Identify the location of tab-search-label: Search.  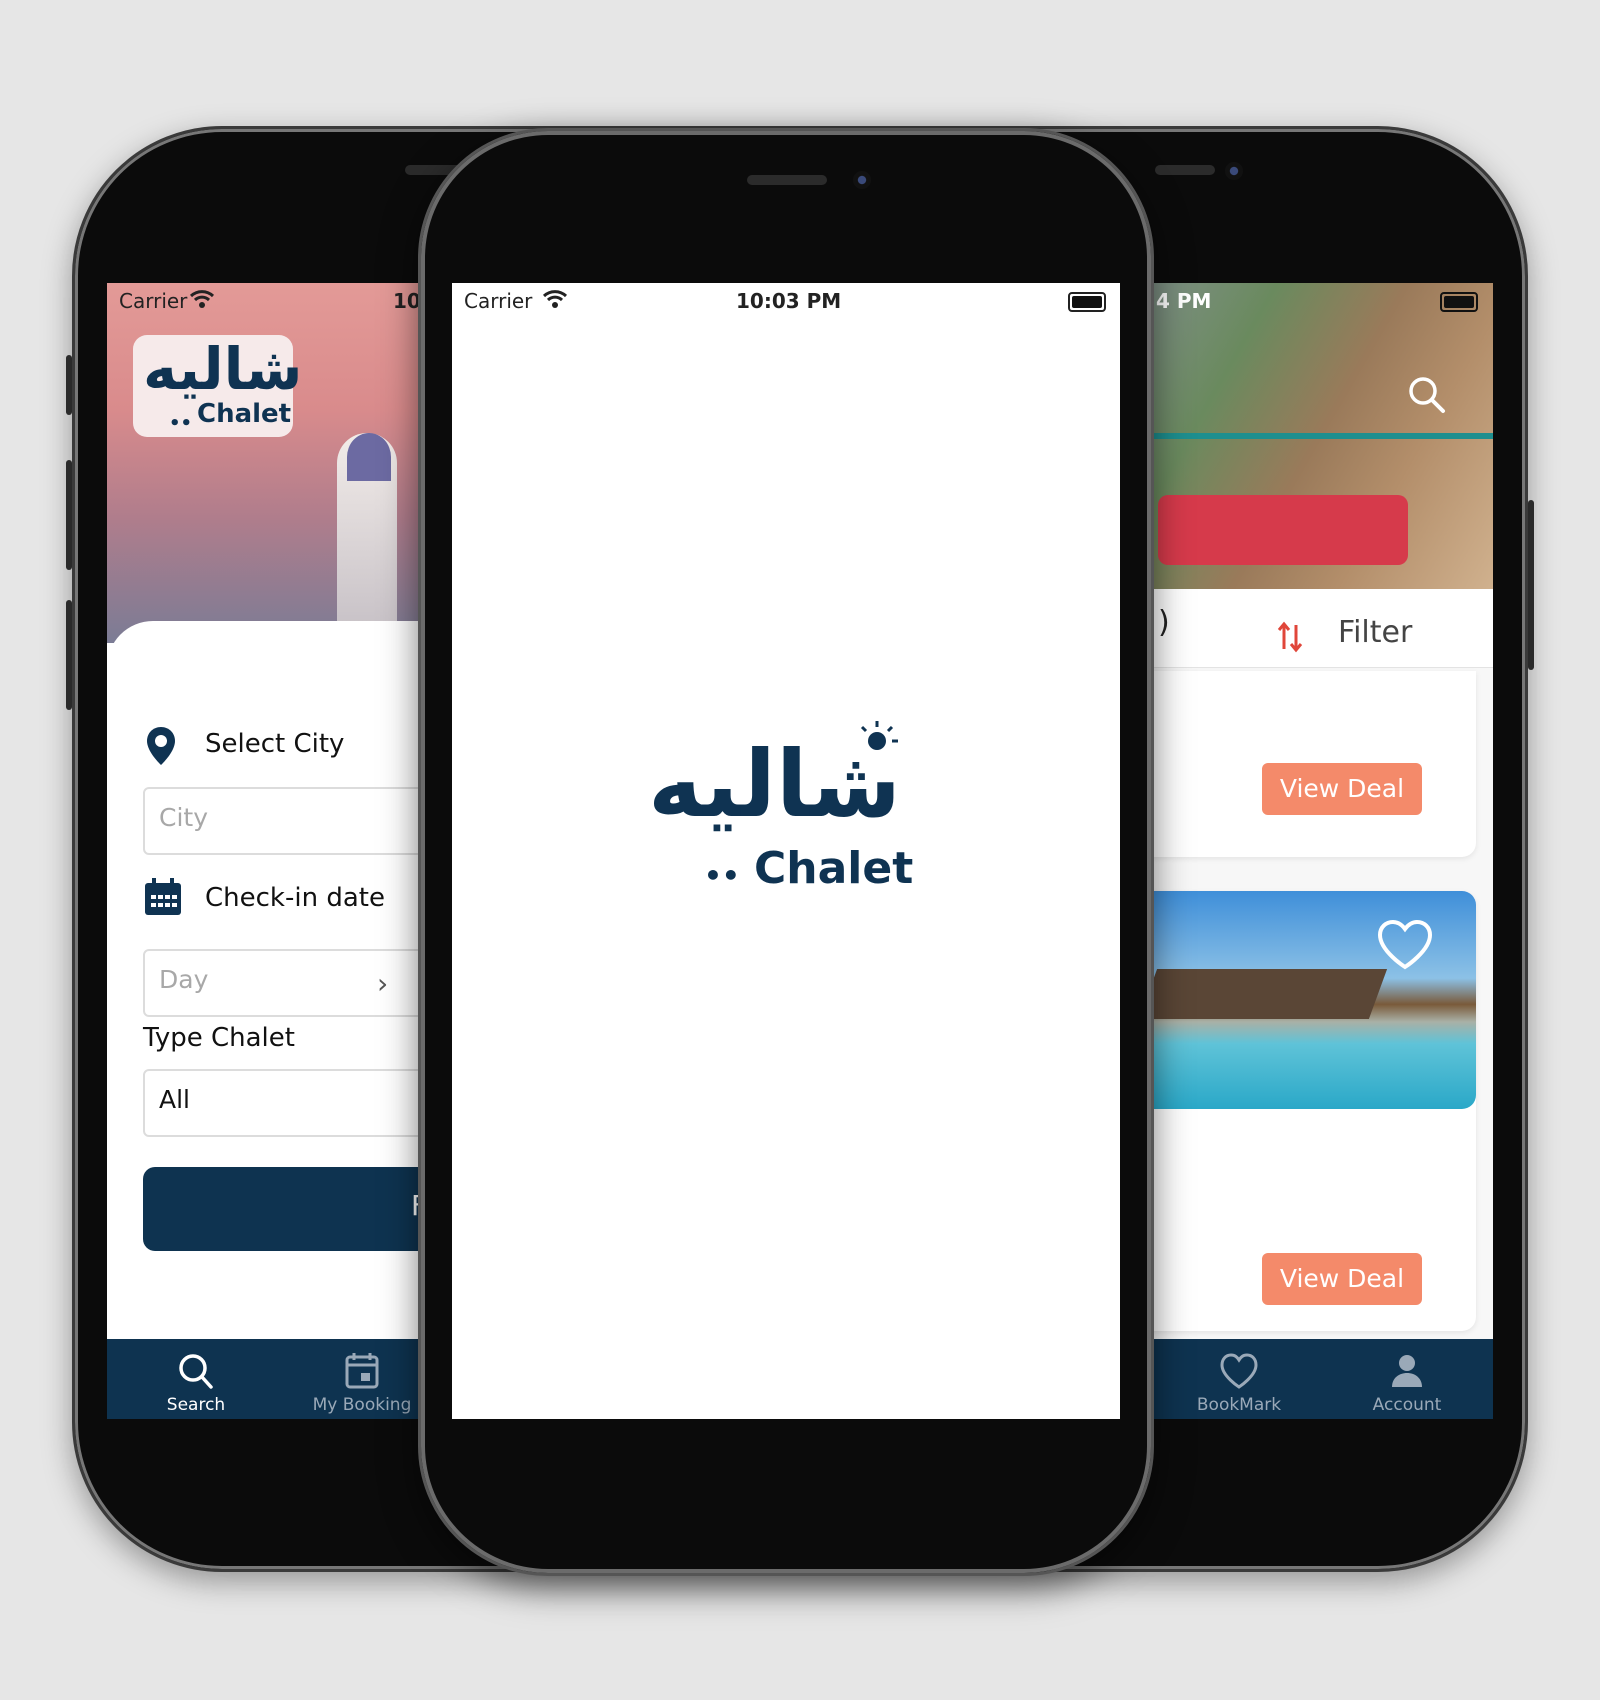
(196, 1405).